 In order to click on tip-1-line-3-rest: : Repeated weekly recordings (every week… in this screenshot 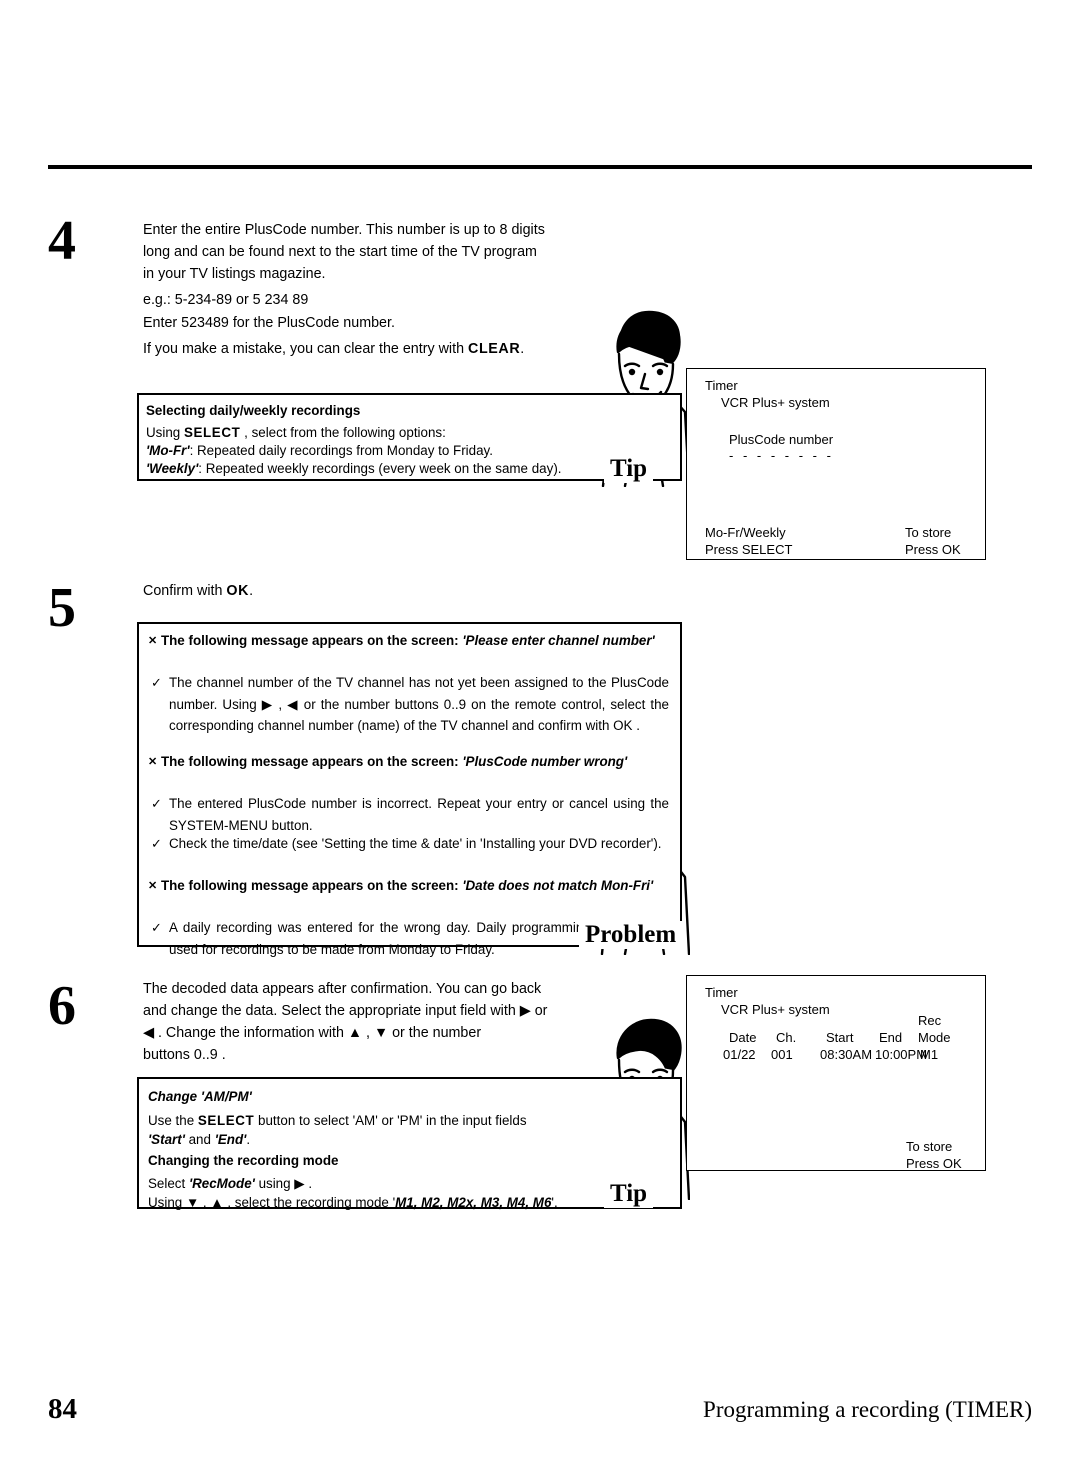, I will do `click(380, 468)`.